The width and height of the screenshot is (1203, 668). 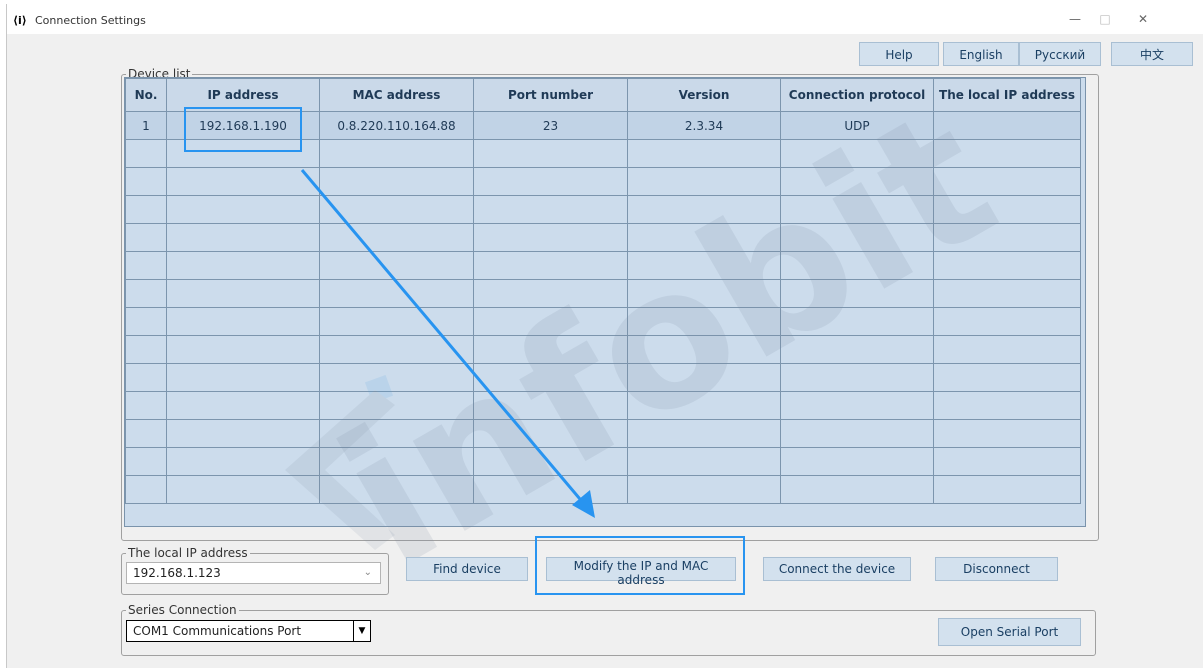 I want to click on dropdown-arrow-icon: ▼, so click(x=361, y=631).